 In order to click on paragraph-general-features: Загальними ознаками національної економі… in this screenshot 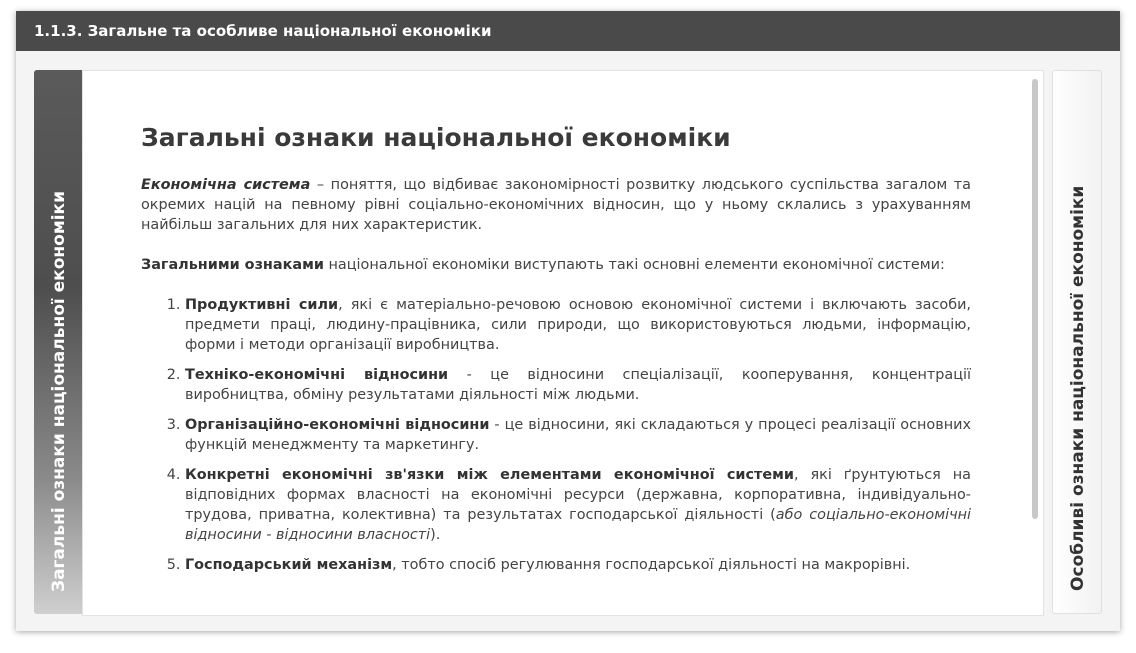, I will do `click(556, 265)`.